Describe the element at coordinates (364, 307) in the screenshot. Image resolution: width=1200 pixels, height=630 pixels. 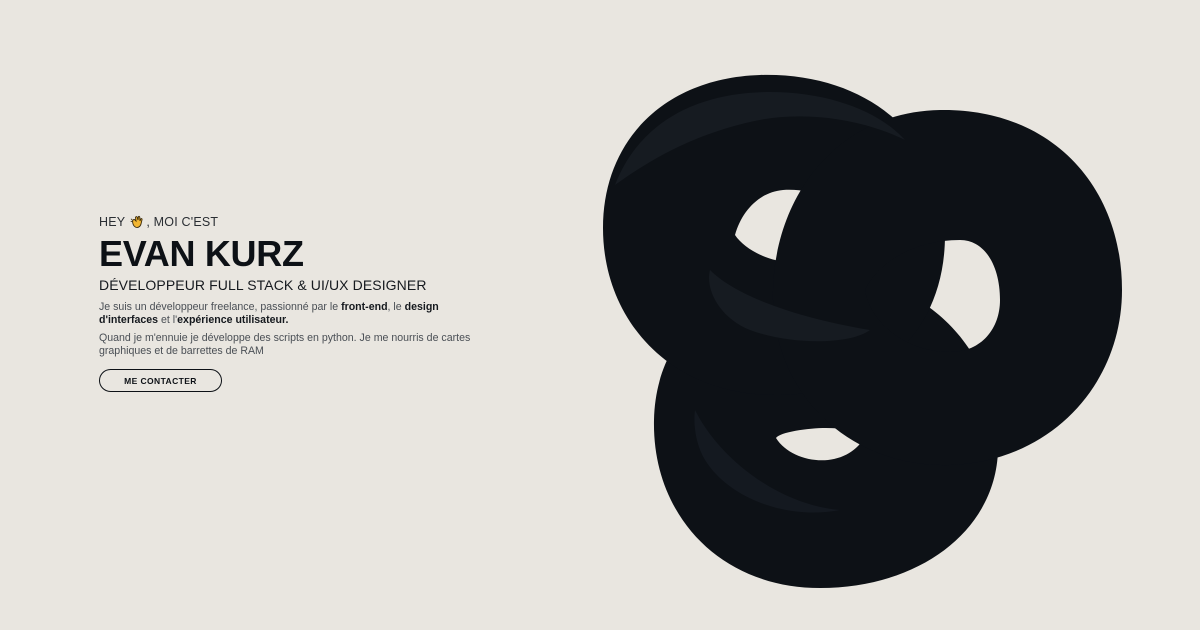
I see `description-highlight: front-end` at that location.